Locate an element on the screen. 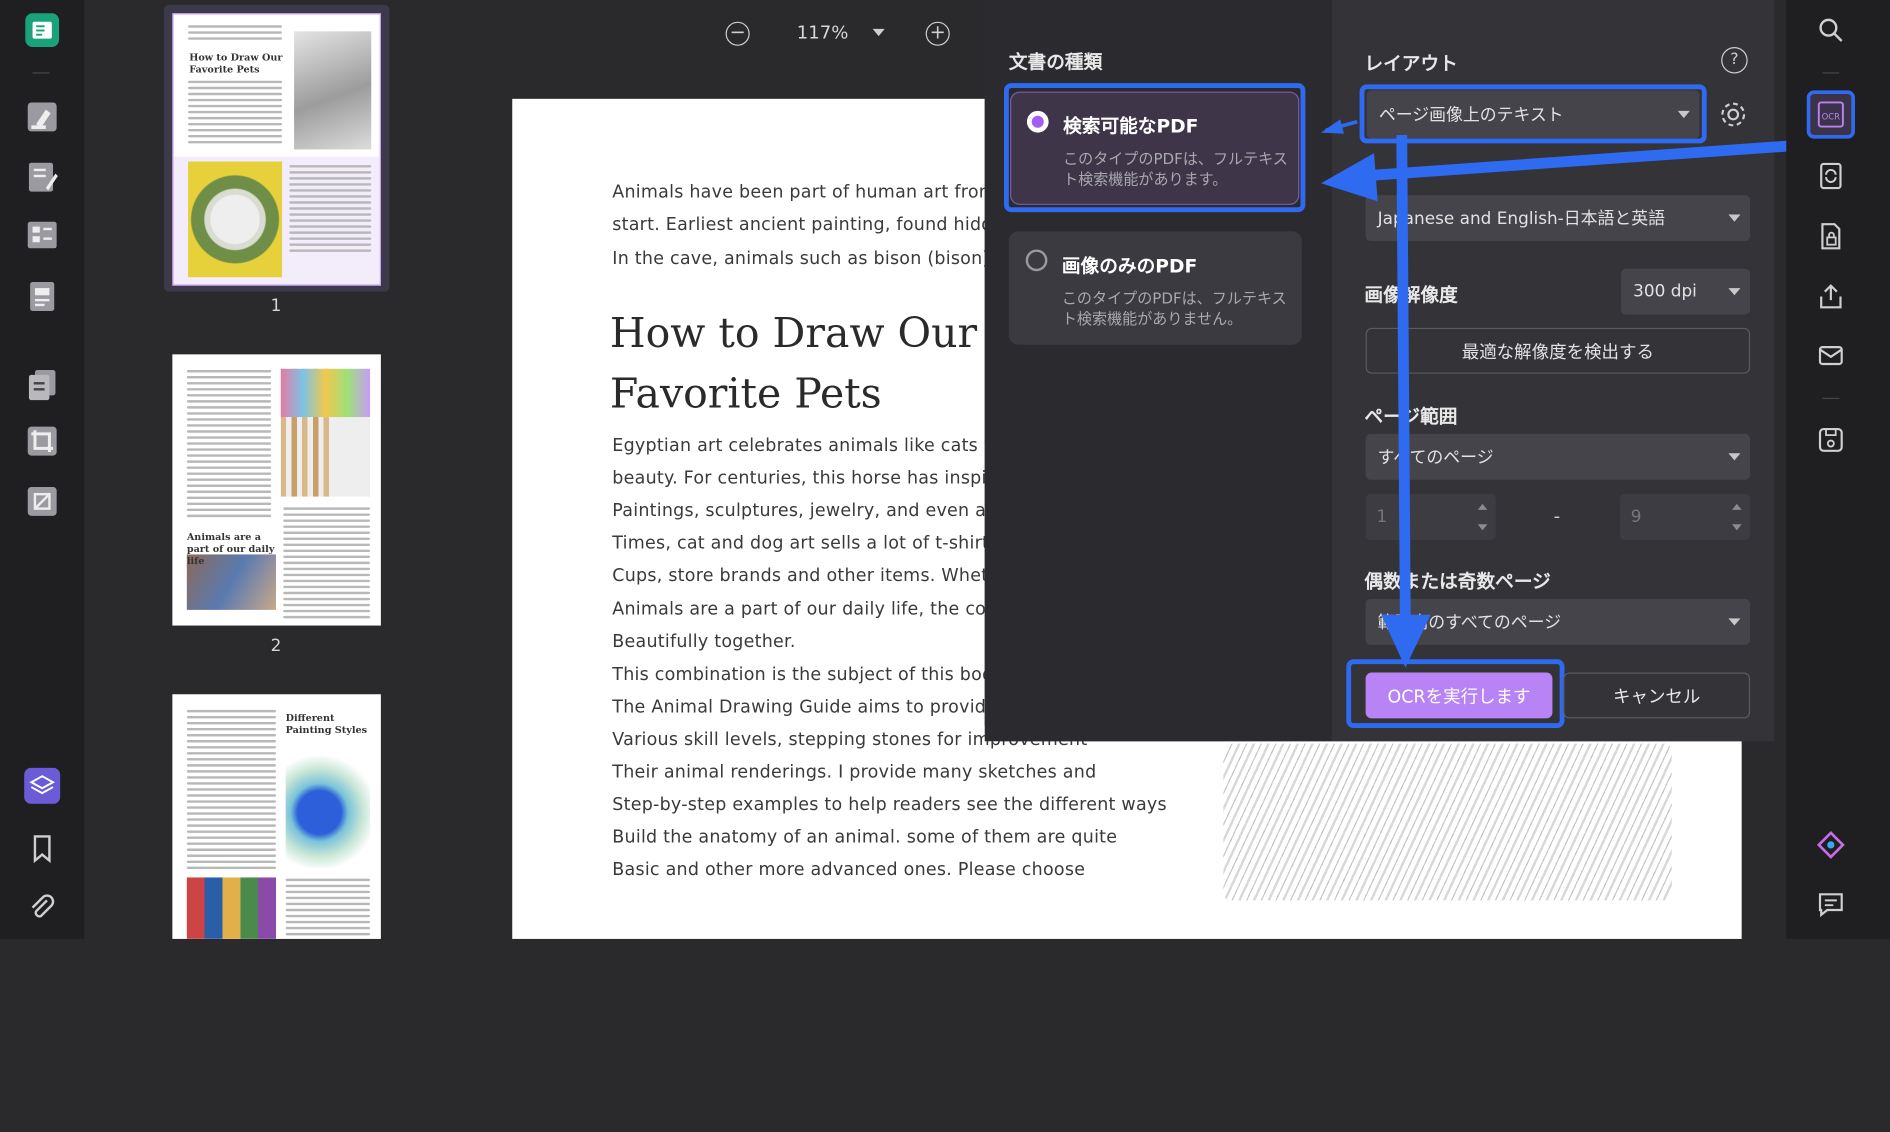  page-range-value: すべてのページ is located at coordinates (1435, 458).